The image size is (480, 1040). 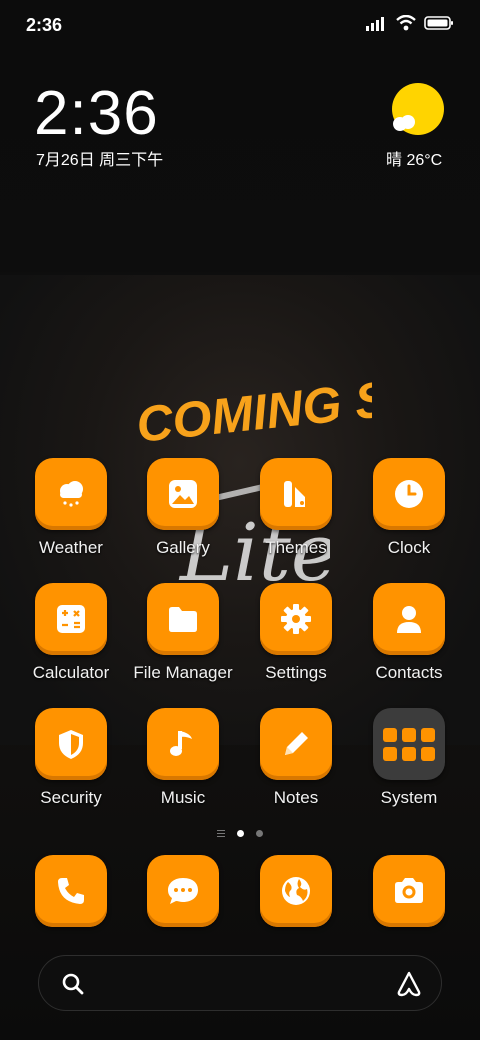 What do you see at coordinates (183, 494) in the screenshot?
I see `gallery-icon` at bounding box center [183, 494].